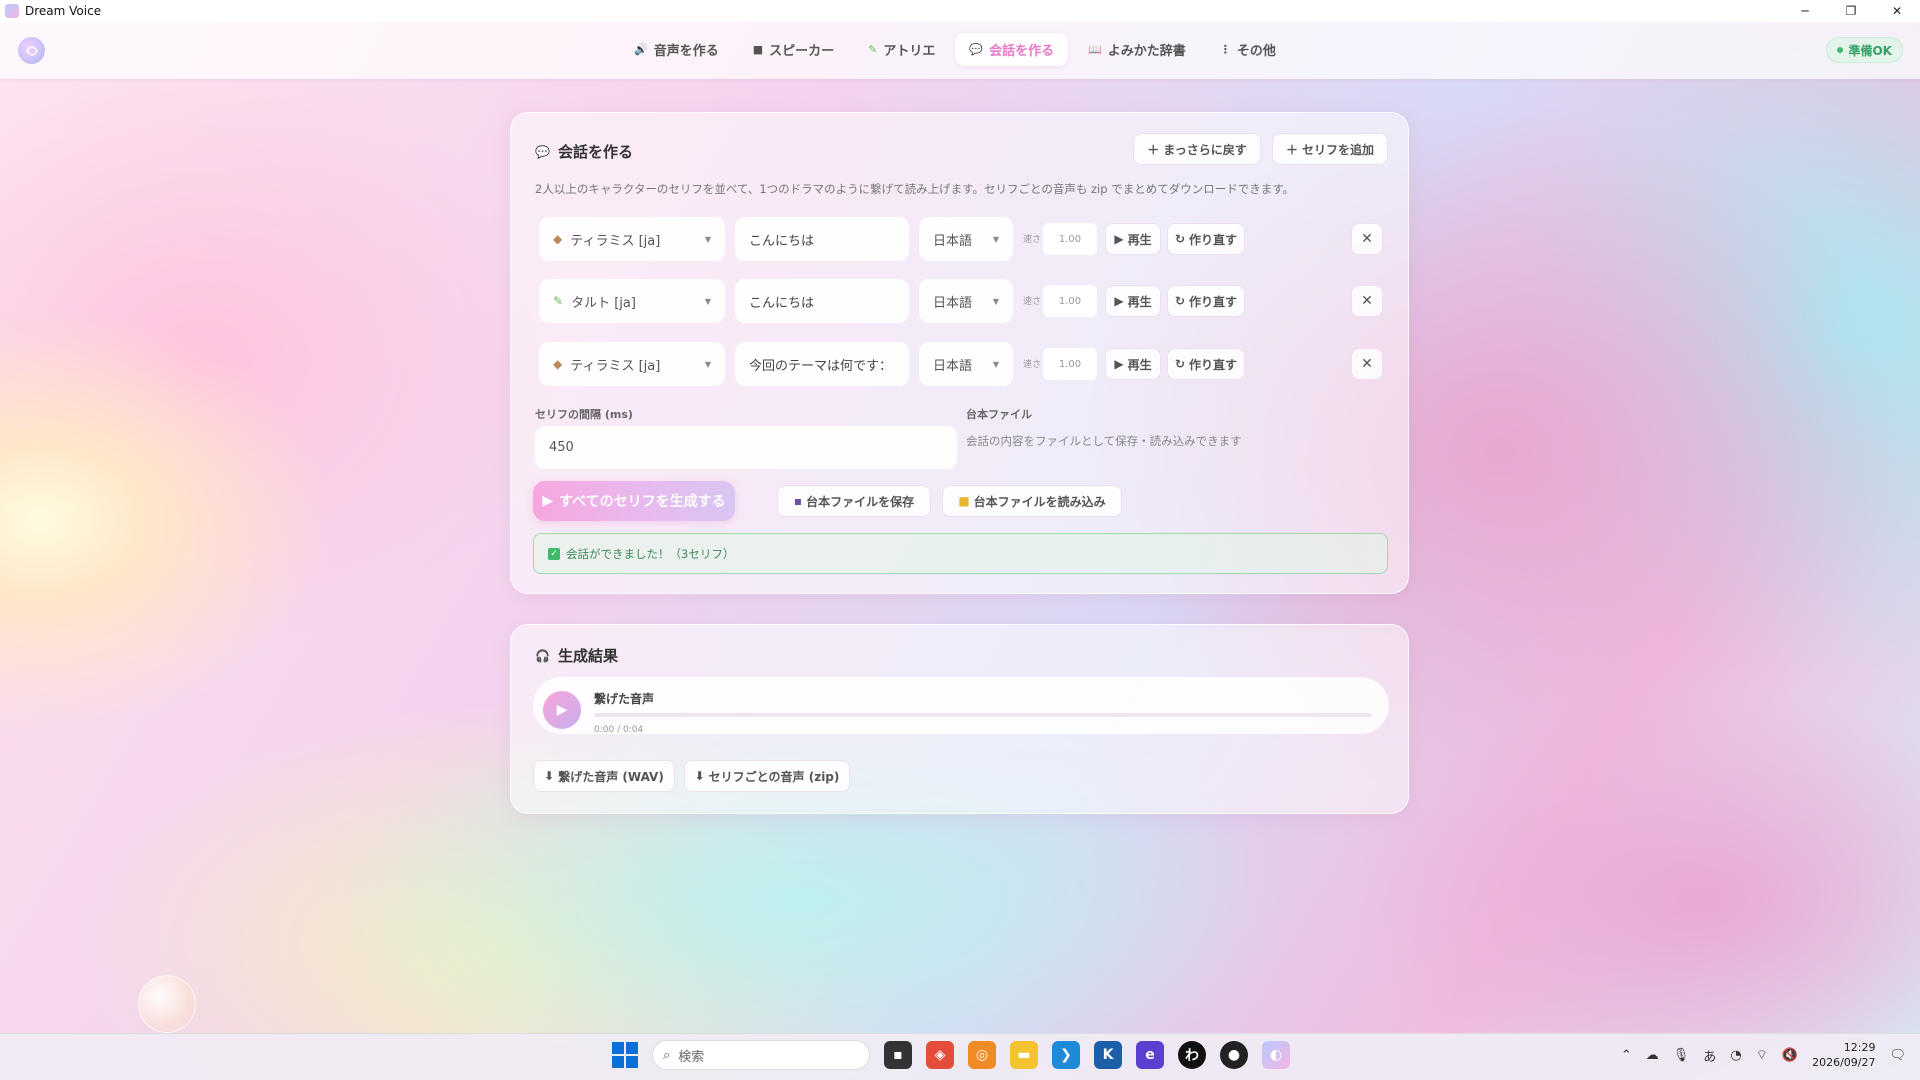  I want to click on brush-icon: ✎, so click(558, 301).